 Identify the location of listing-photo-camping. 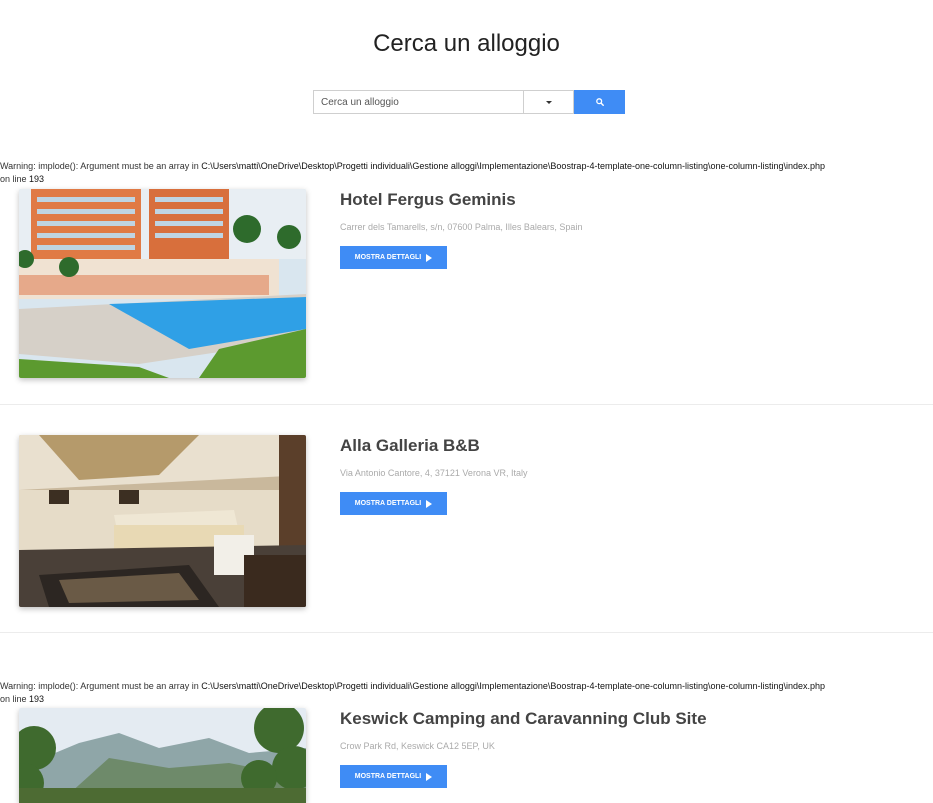
(162, 755).